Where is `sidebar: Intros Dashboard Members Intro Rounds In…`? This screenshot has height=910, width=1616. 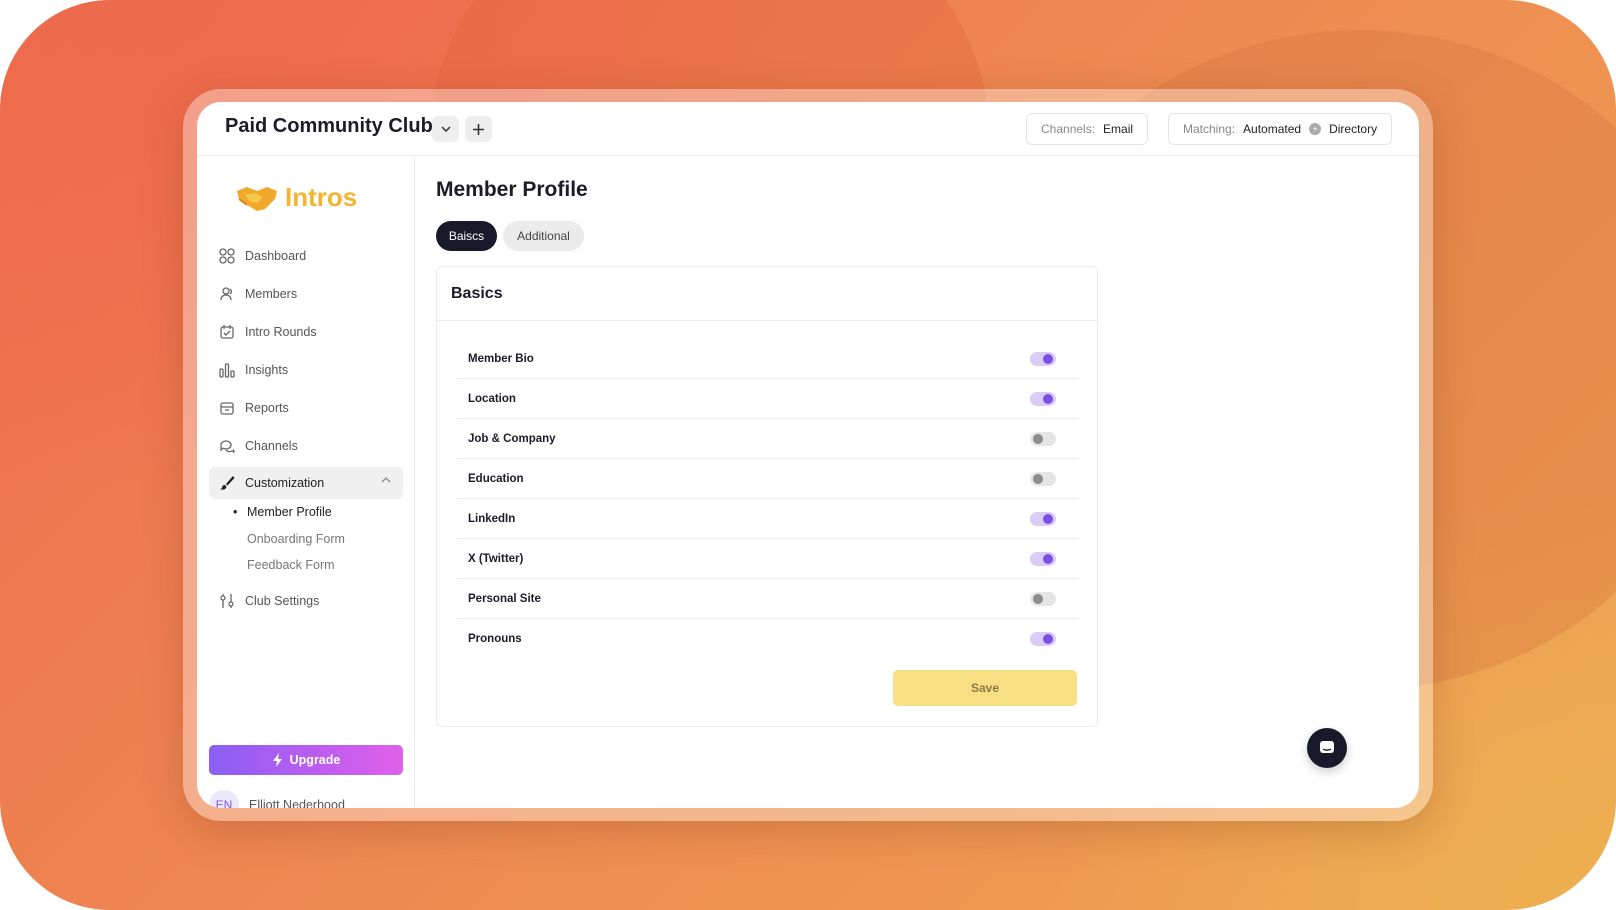
sidebar: Intros Dashboard Members Intro Rounds In… is located at coordinates (306, 482).